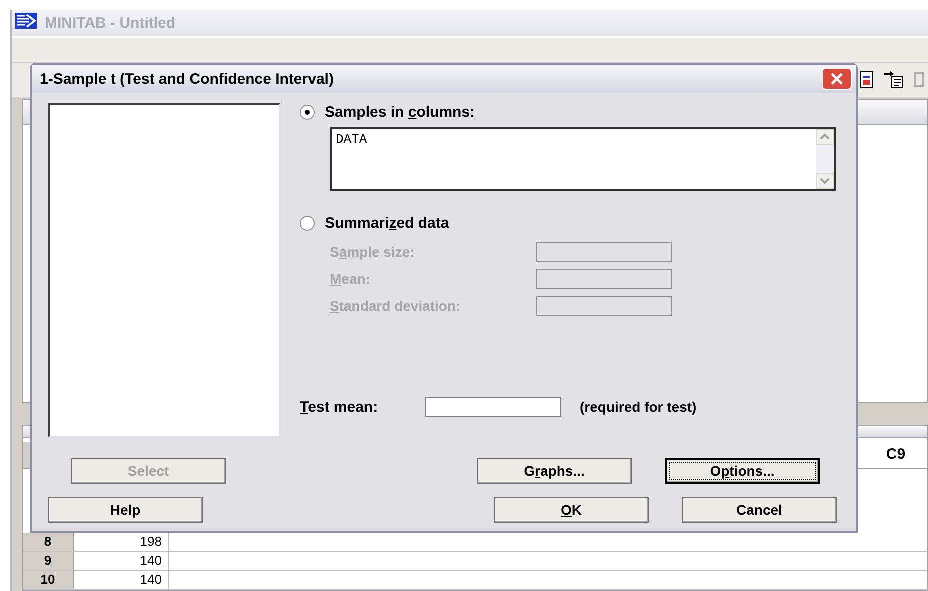  Describe the element at coordinates (493, 407) in the screenshot. I see `input-field` at that location.